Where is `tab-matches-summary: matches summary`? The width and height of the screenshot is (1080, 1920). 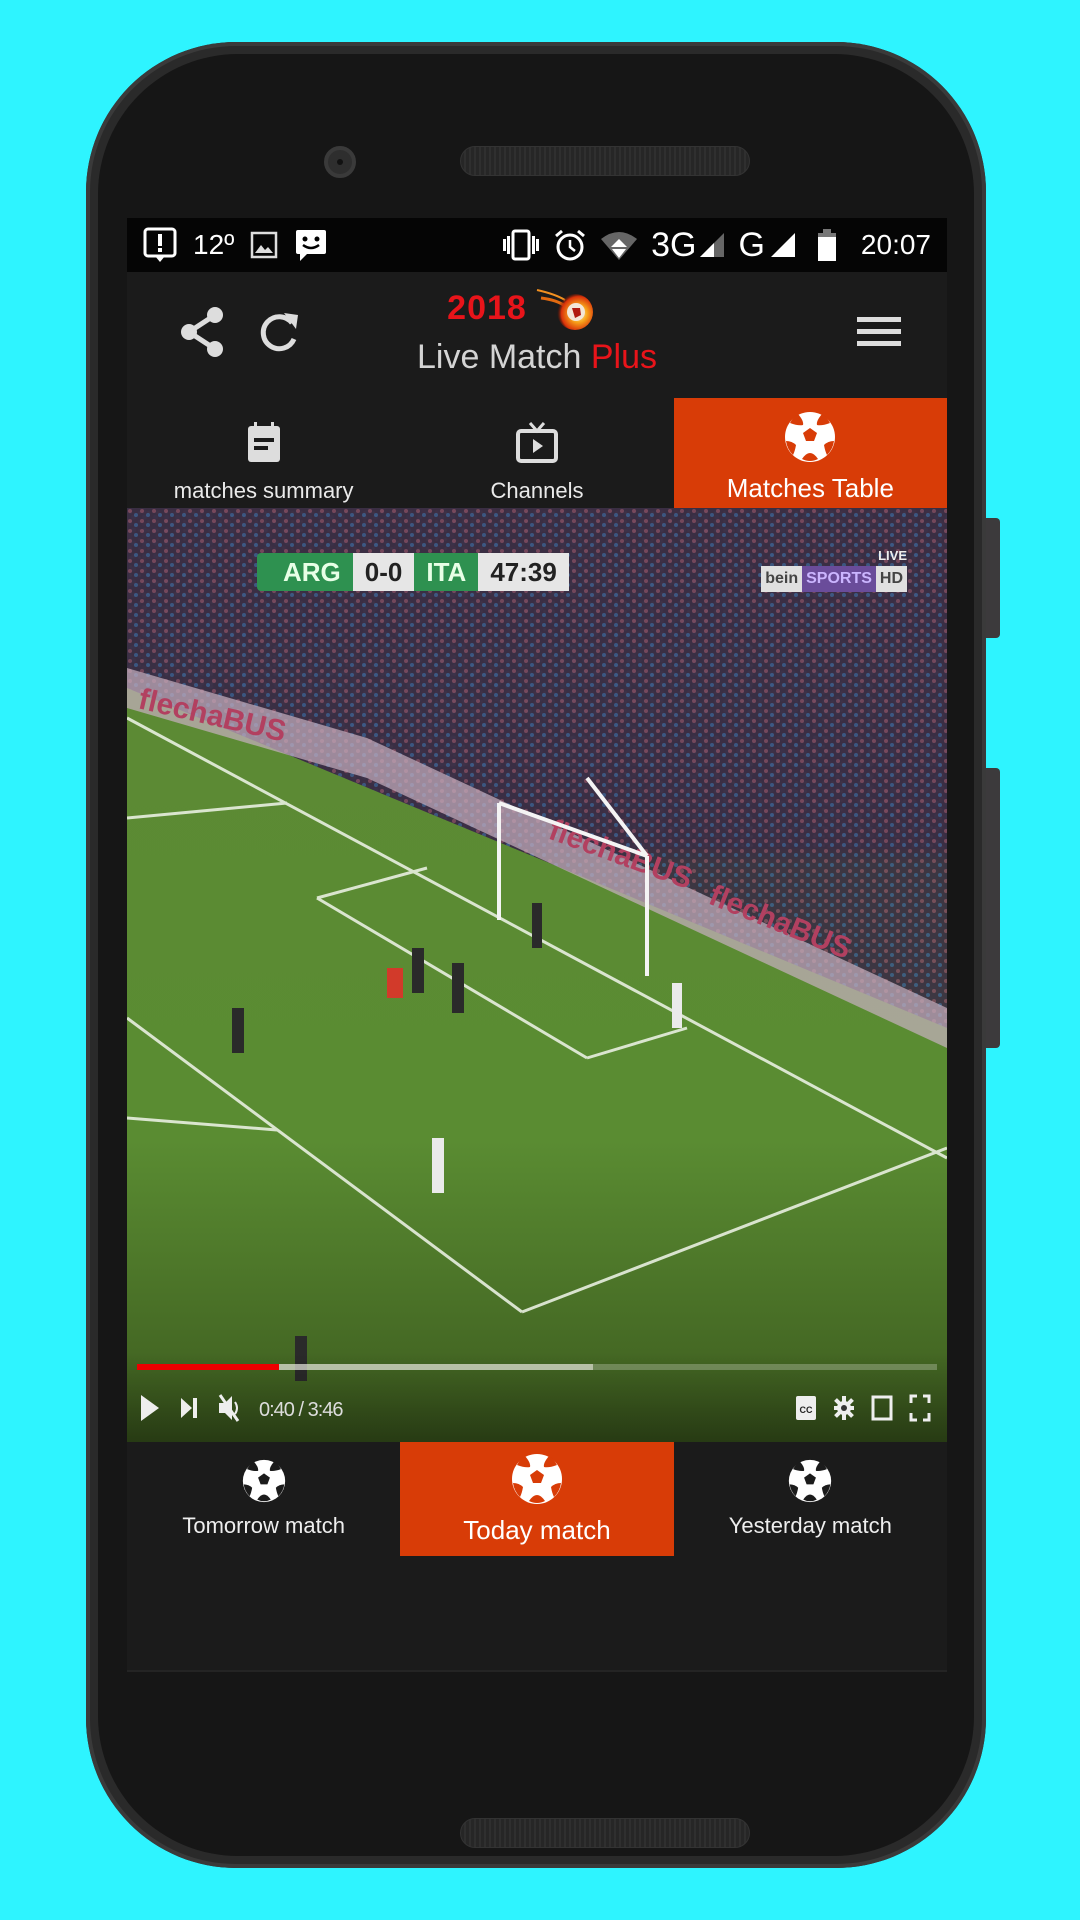 tab-matches-summary: matches summary is located at coordinates (263, 453).